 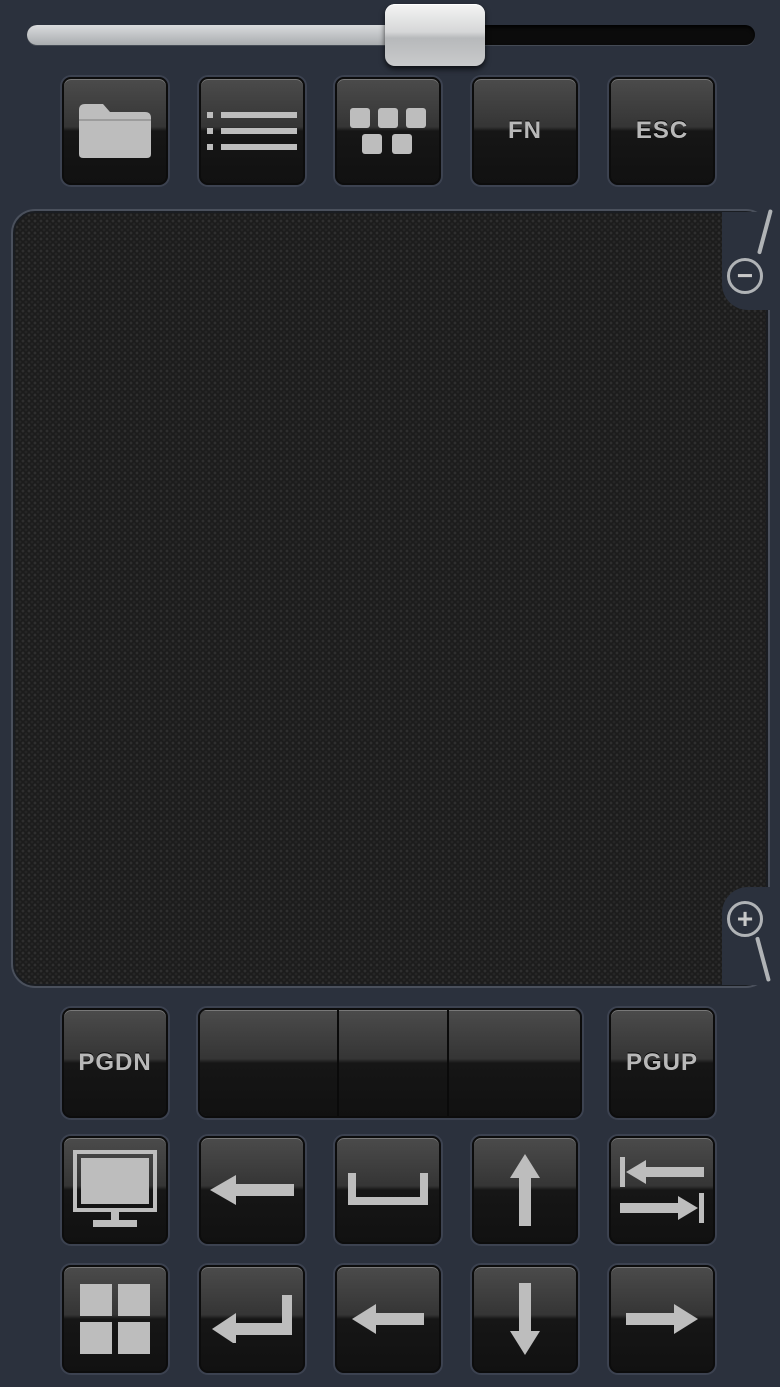 What do you see at coordinates (231, 35) in the screenshot?
I see `slider-fill` at bounding box center [231, 35].